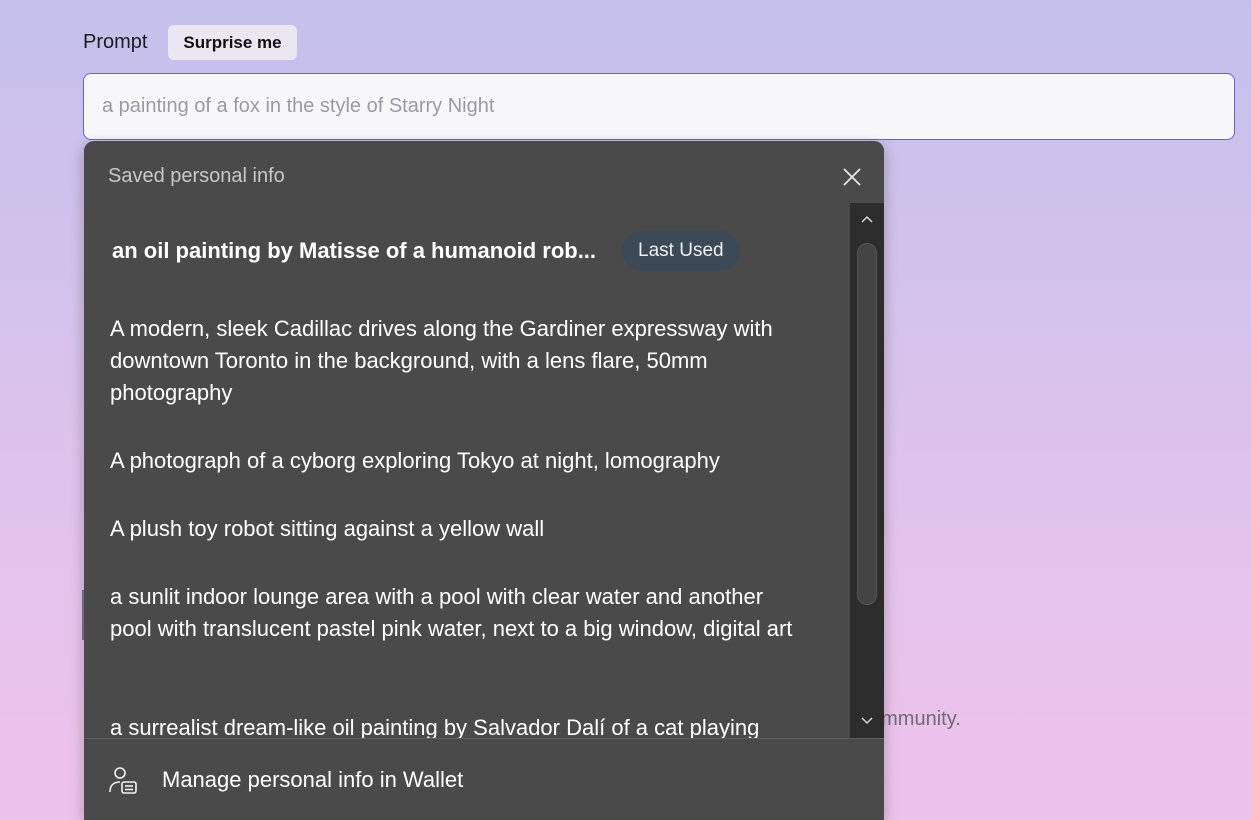 Image resolution: width=1251 pixels, height=820 pixels. I want to click on scroll-down-button, so click(867, 721).